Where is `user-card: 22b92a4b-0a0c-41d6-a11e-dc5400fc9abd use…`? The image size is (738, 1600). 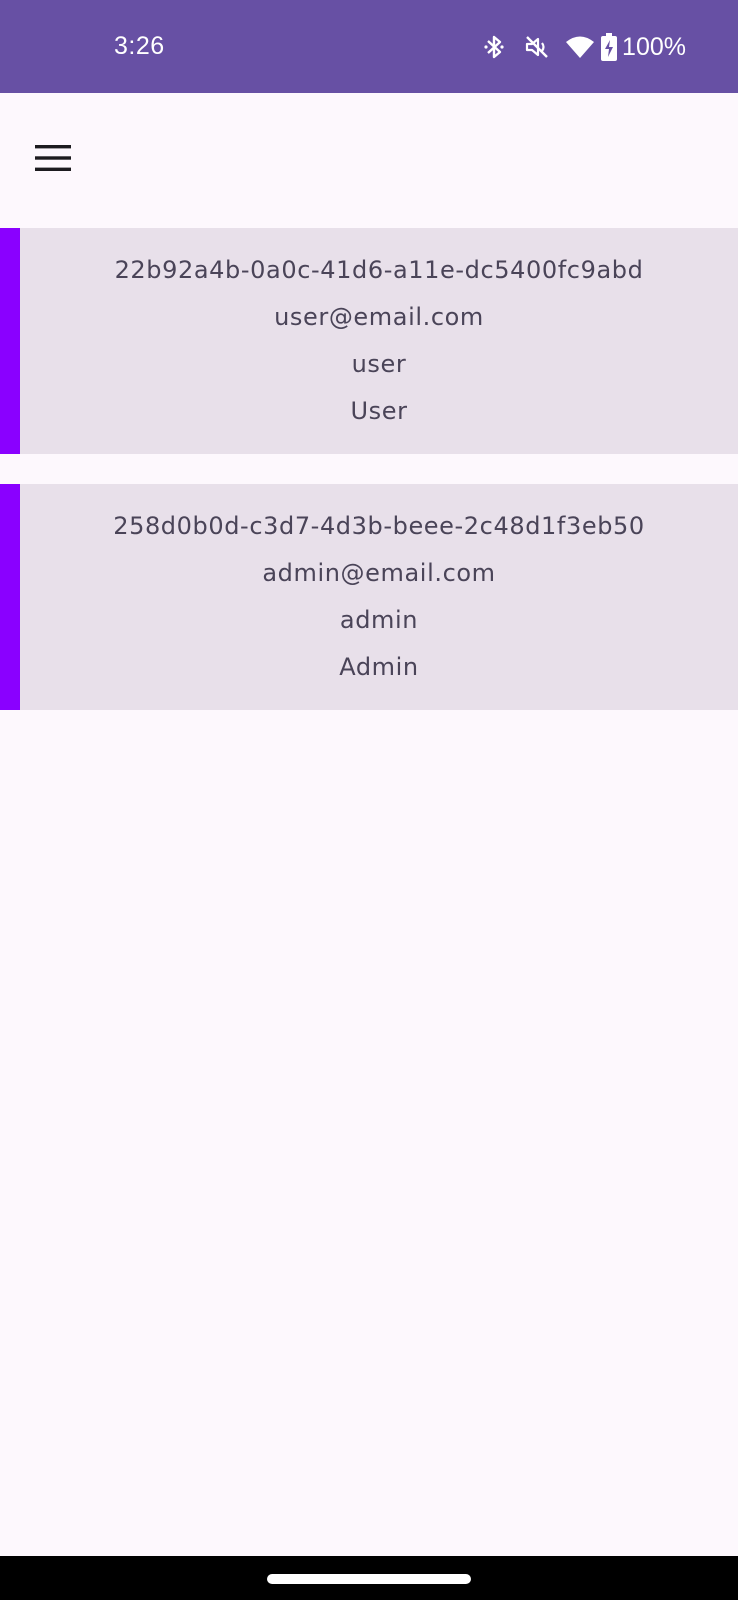
user-card: 22b92a4b-0a0c-41d6-a11e-dc5400fc9abd use… is located at coordinates (369, 341).